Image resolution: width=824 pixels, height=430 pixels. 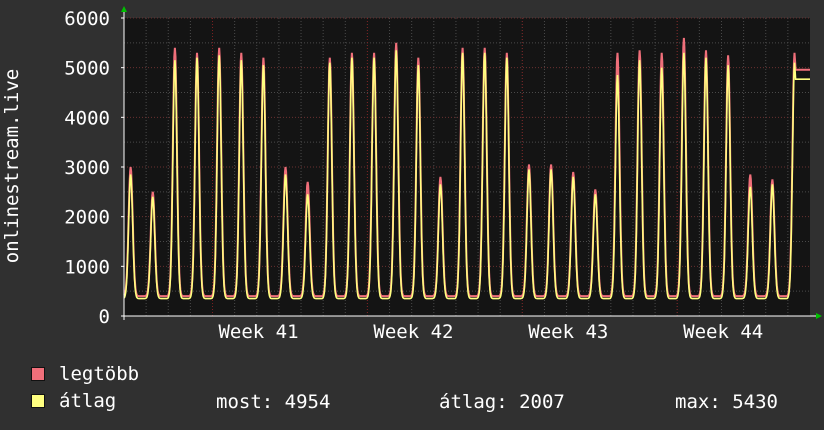 What do you see at coordinates (87, 168) in the screenshot?
I see `y-tick-label: 3000` at bounding box center [87, 168].